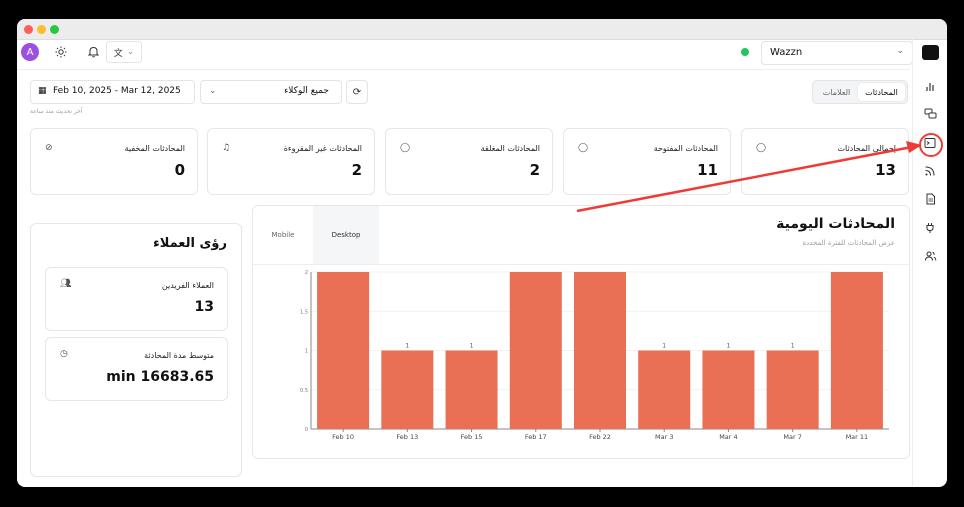 This screenshot has width=964, height=507. Describe the element at coordinates (647, 161) in the screenshot. I see `stat-card-open: ◯ المحادثات المفتوحة 11` at that location.